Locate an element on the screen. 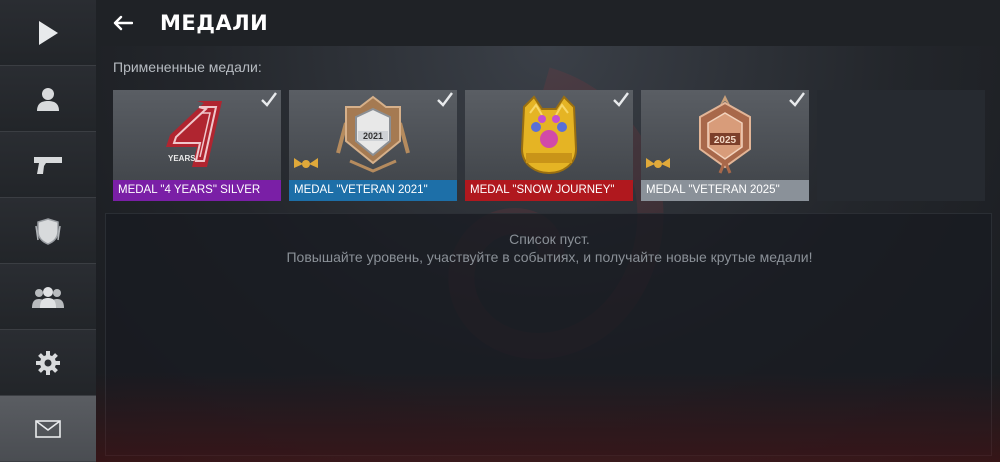 The width and height of the screenshot is (1000, 462). profile-icon is located at coordinates (48, 99).